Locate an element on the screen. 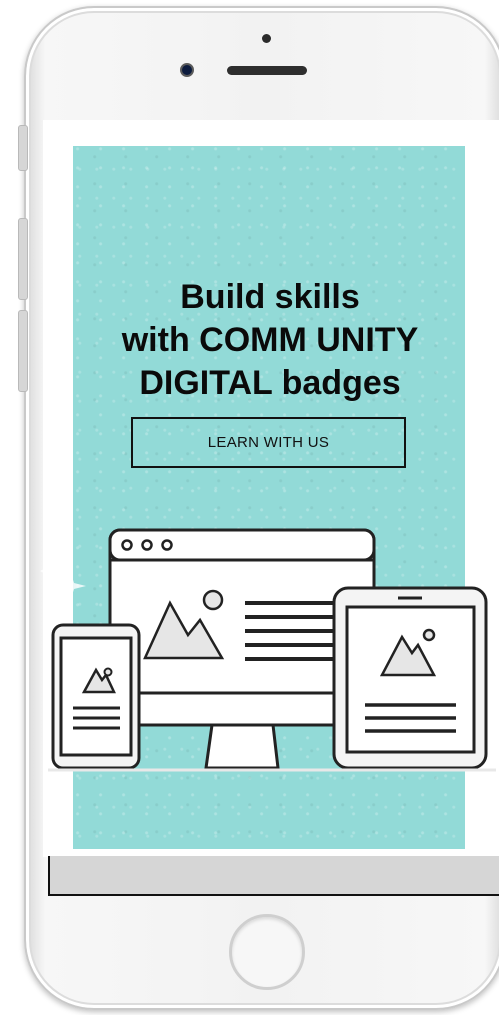 This screenshot has width=499, height=1015. headline-line-2: with COMM UNITY is located at coordinates (270, 340).